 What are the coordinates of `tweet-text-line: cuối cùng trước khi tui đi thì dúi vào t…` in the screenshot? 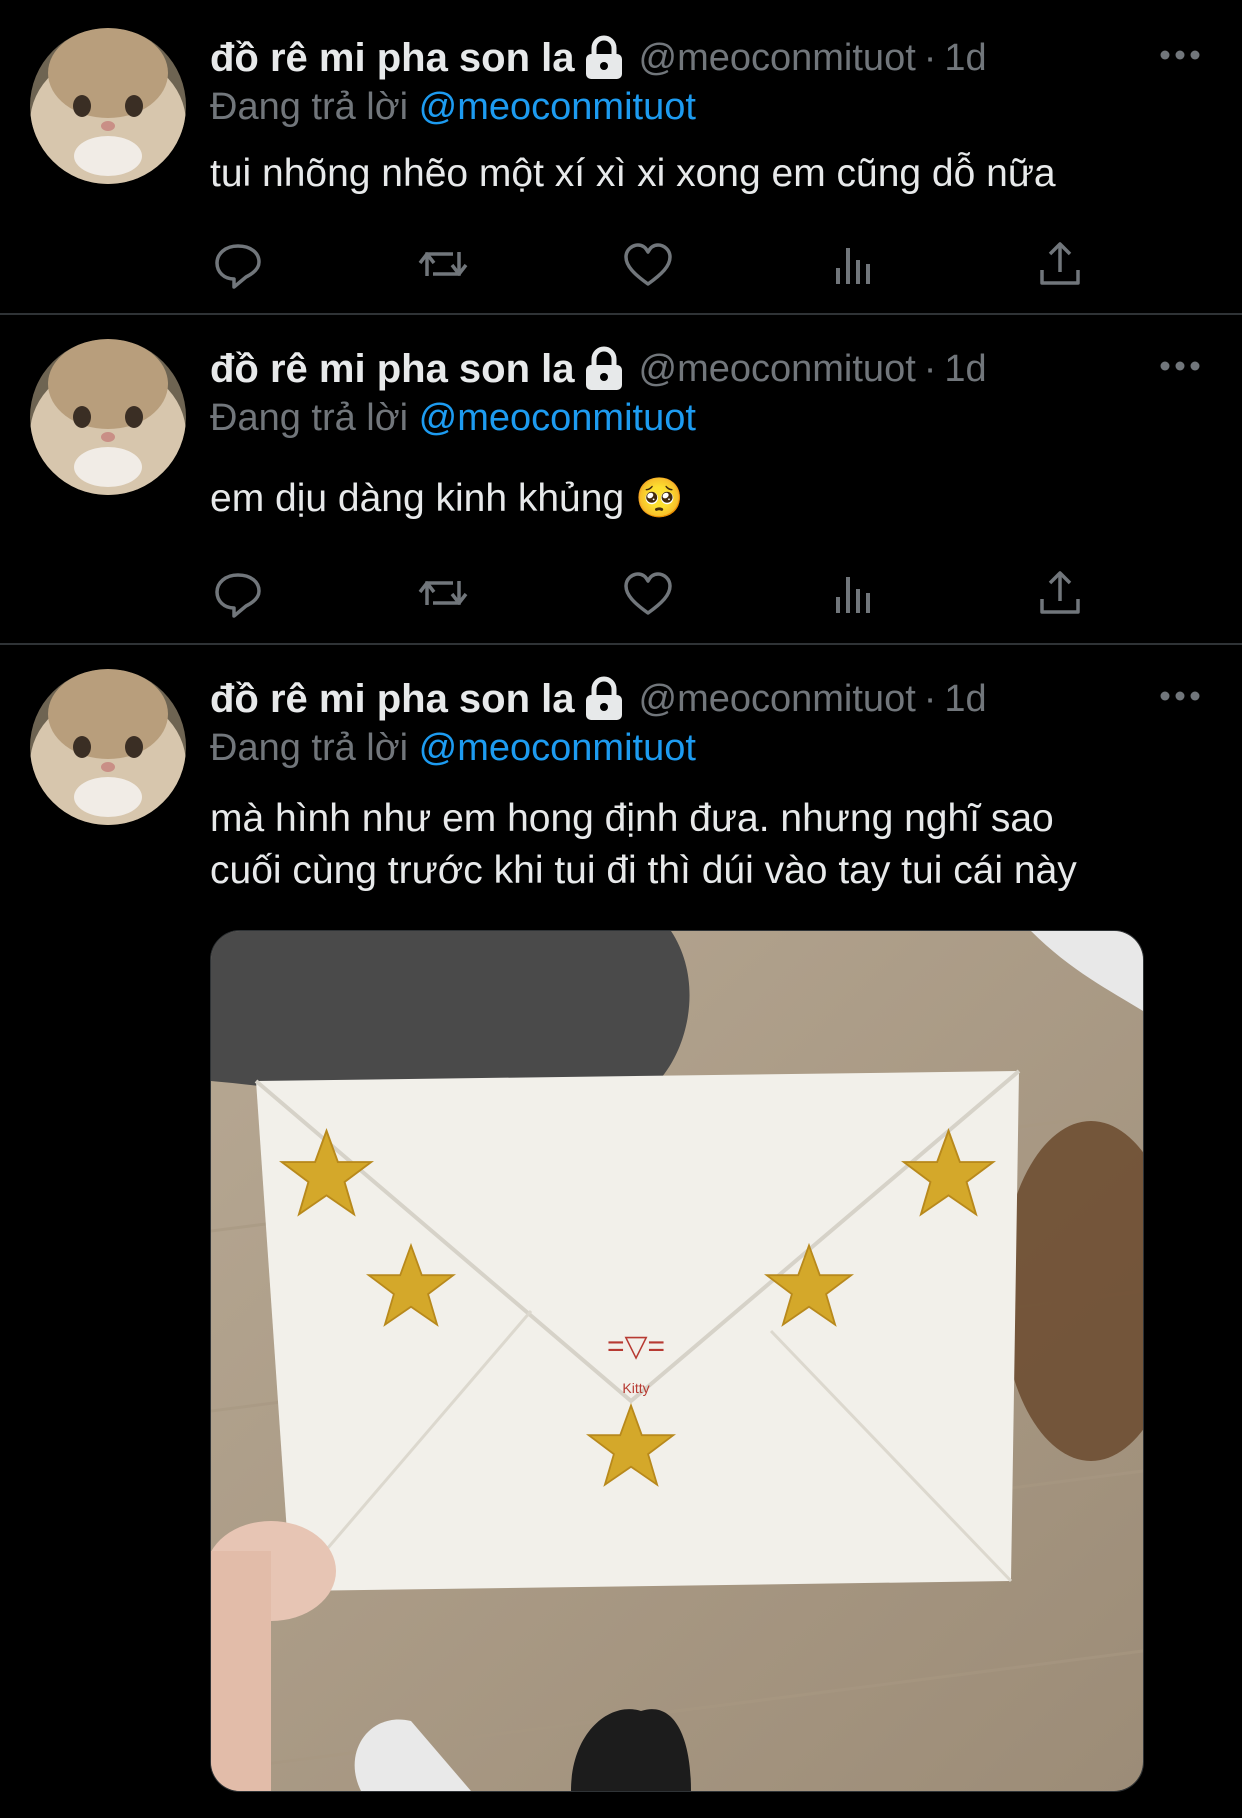 It's located at (643, 870).